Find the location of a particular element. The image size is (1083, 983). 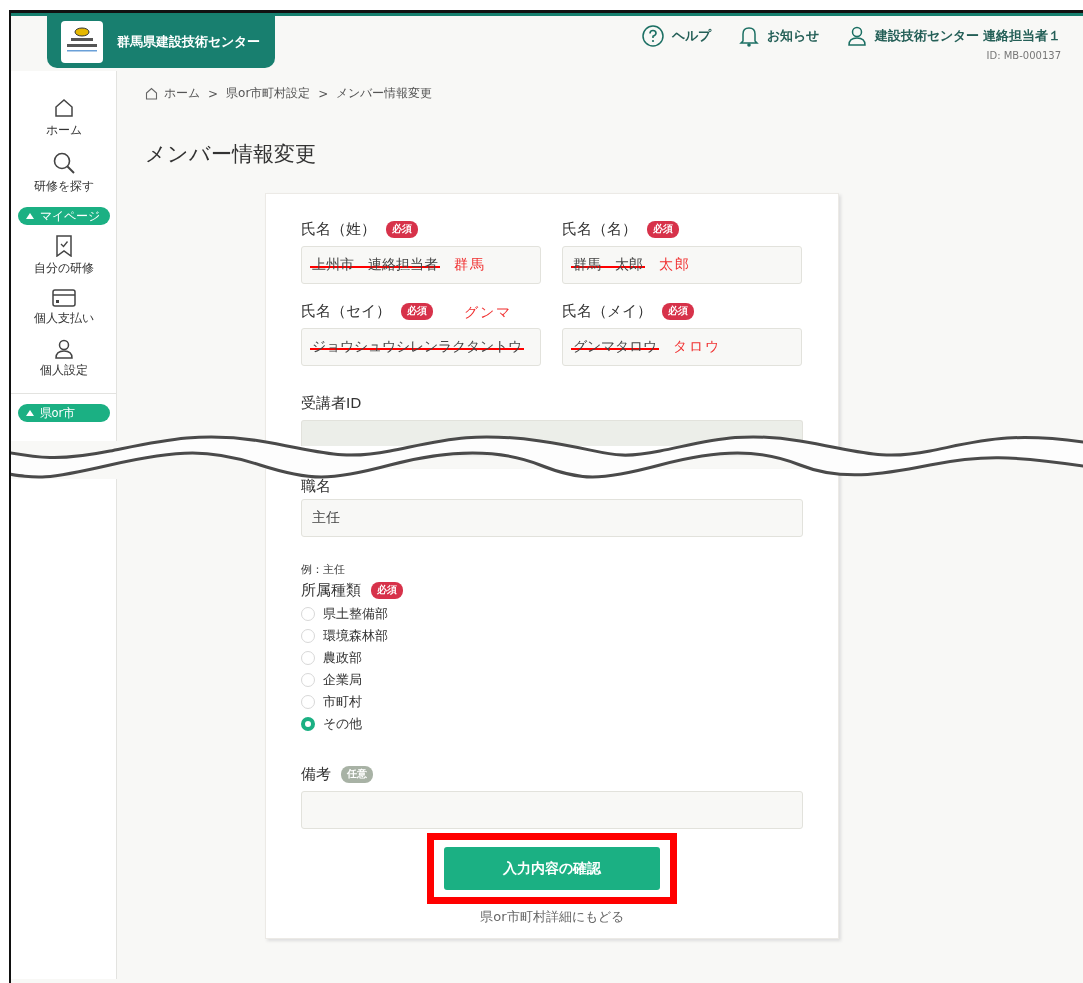

nav-link: 個人支払い is located at coordinates (63, 318).